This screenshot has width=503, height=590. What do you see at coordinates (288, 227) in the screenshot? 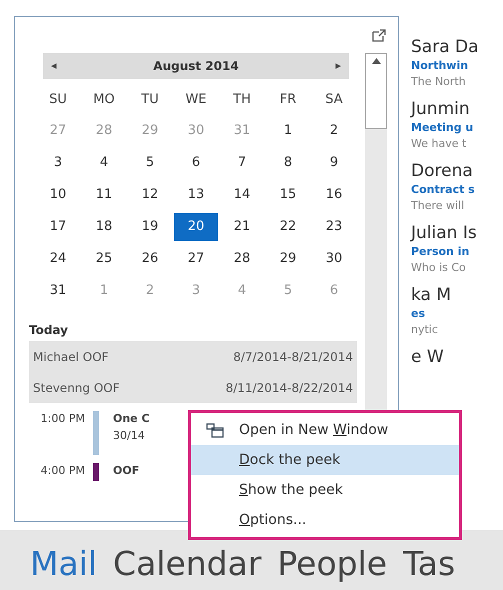
I see `calendar-day: 22` at bounding box center [288, 227].